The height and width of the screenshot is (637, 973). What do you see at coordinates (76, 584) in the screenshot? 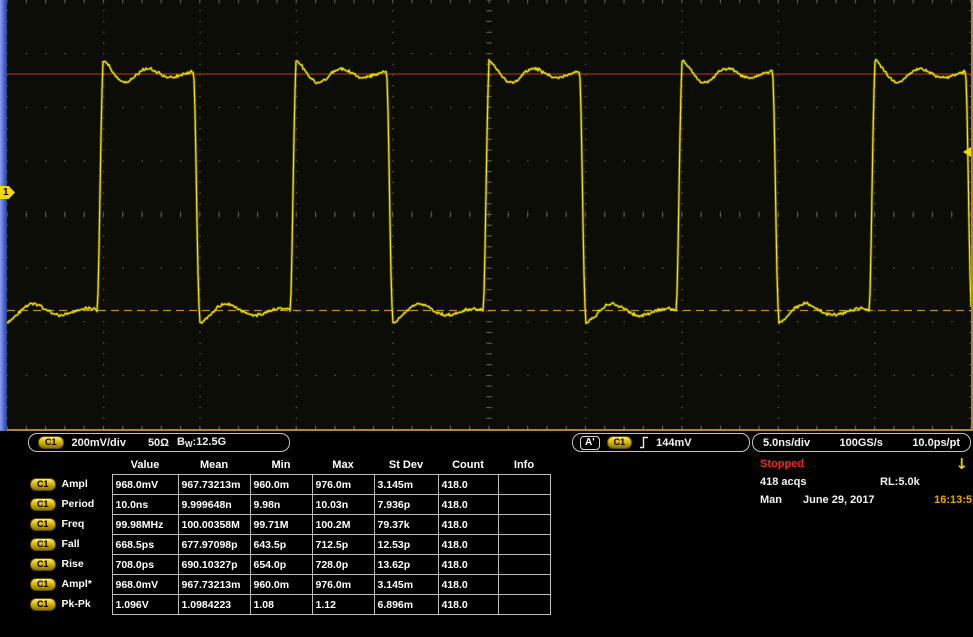
I see `measurement-name: Ampl*` at bounding box center [76, 584].